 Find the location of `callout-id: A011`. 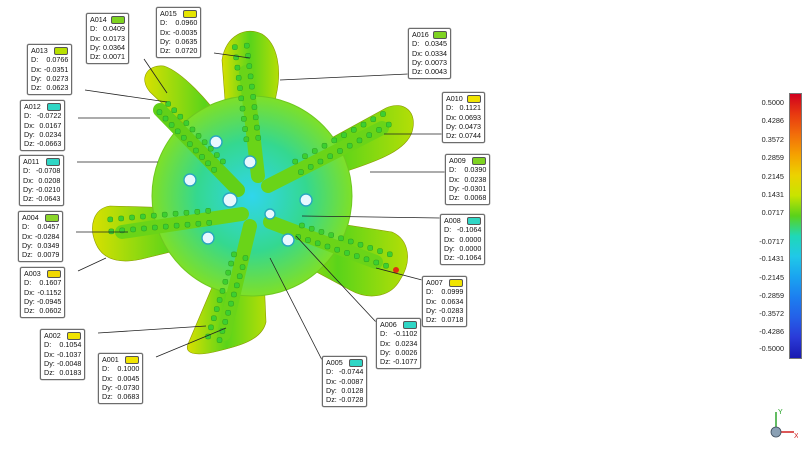

callout-id: A011 is located at coordinates (31, 161).